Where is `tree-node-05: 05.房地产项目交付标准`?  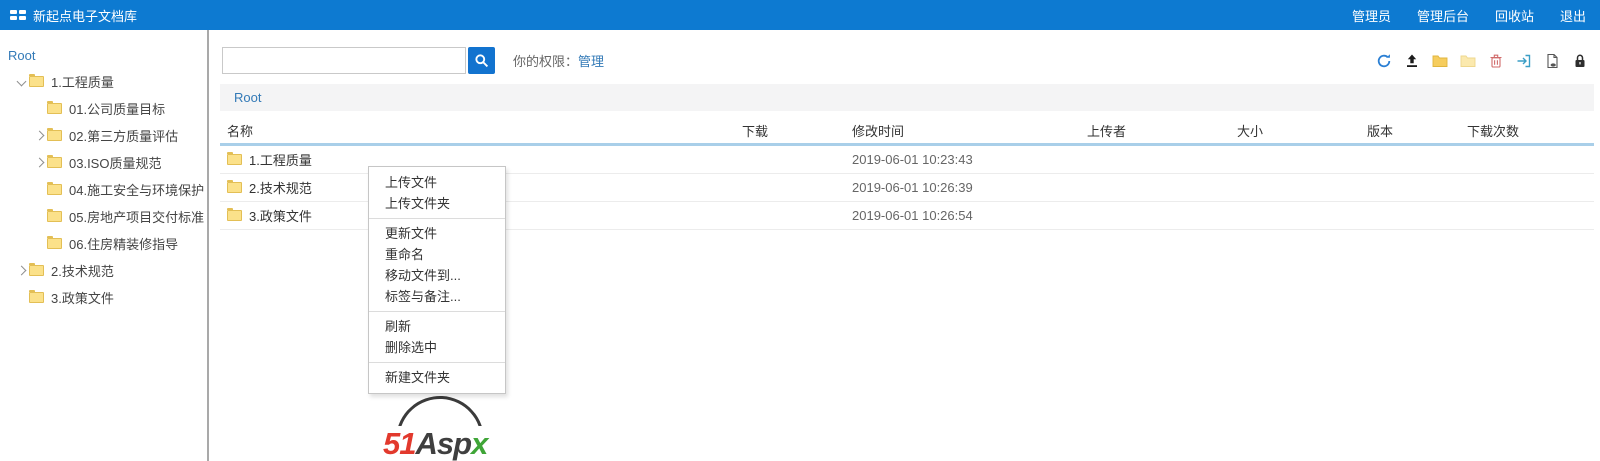 tree-node-05: 05.房地产项目交付标准 is located at coordinates (103, 216).